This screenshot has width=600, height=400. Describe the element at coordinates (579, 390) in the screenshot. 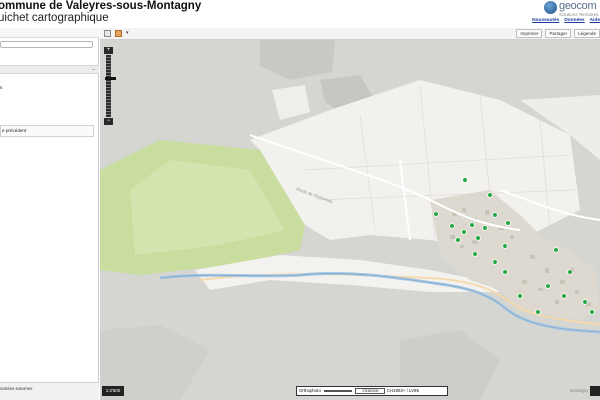

I see `place-label: Montagny` at that location.